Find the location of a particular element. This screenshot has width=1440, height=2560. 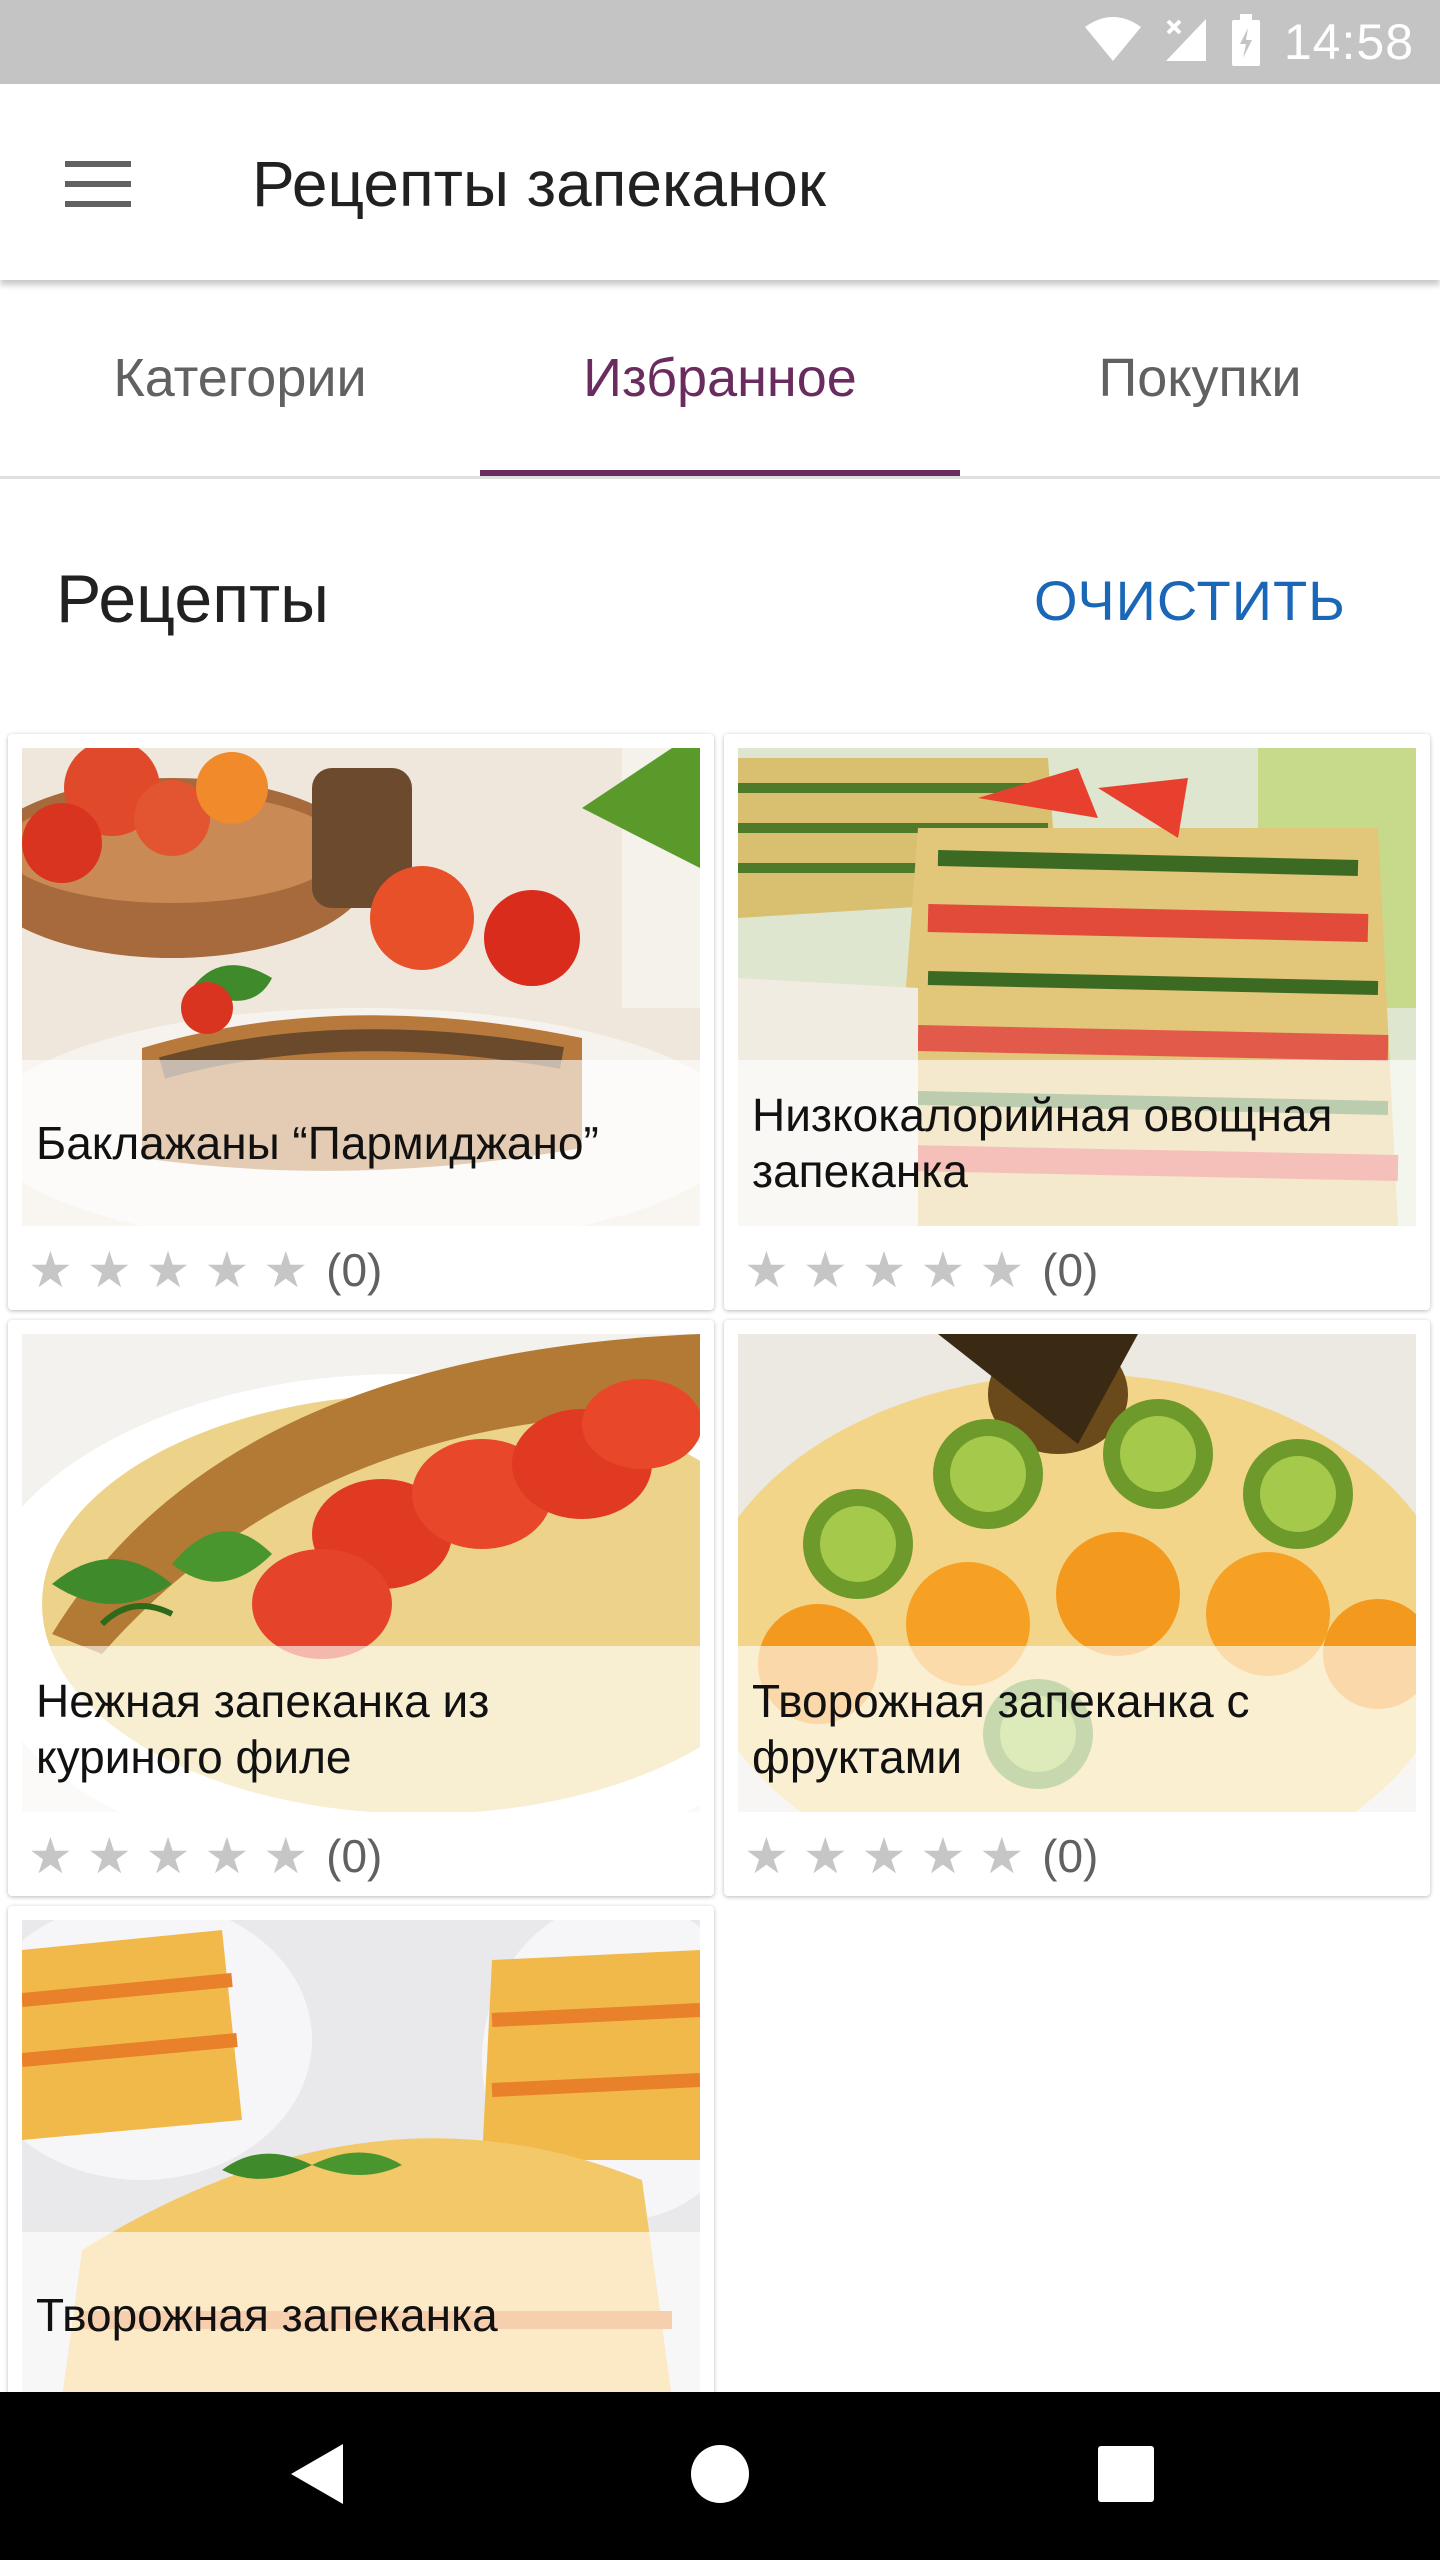

recipe-caption: Нежная запеканка из куриного филе is located at coordinates (361, 1729).